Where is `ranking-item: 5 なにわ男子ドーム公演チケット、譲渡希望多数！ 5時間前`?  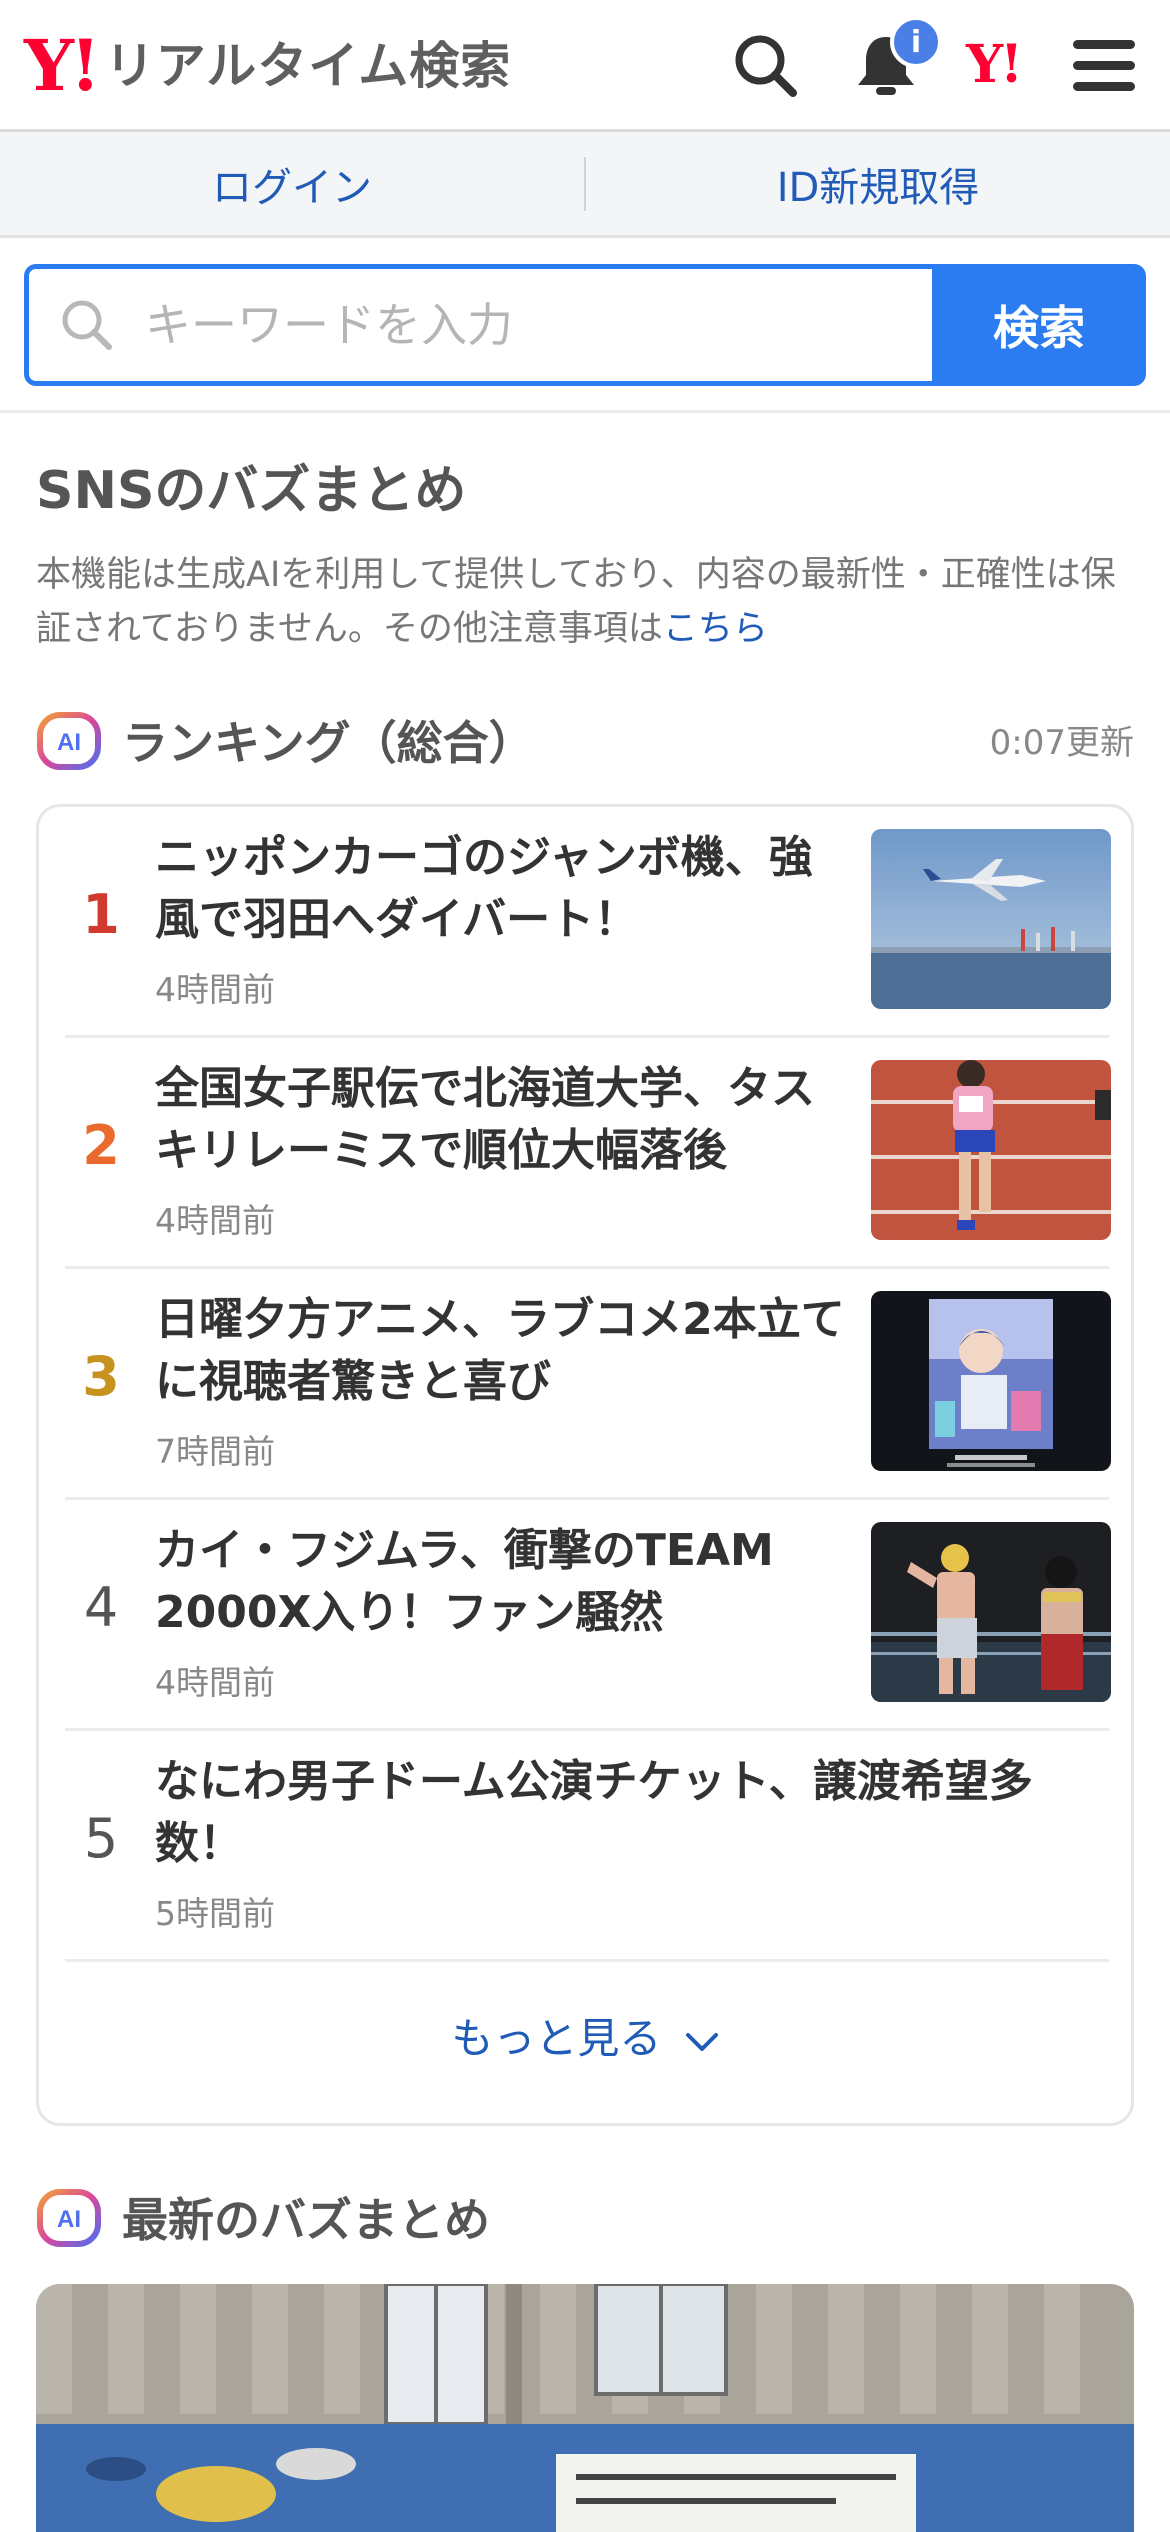 ranking-item: 5 なにわ男子ドーム公演チケット、譲渡希望多数！ 5時間前 is located at coordinates (587, 1846).